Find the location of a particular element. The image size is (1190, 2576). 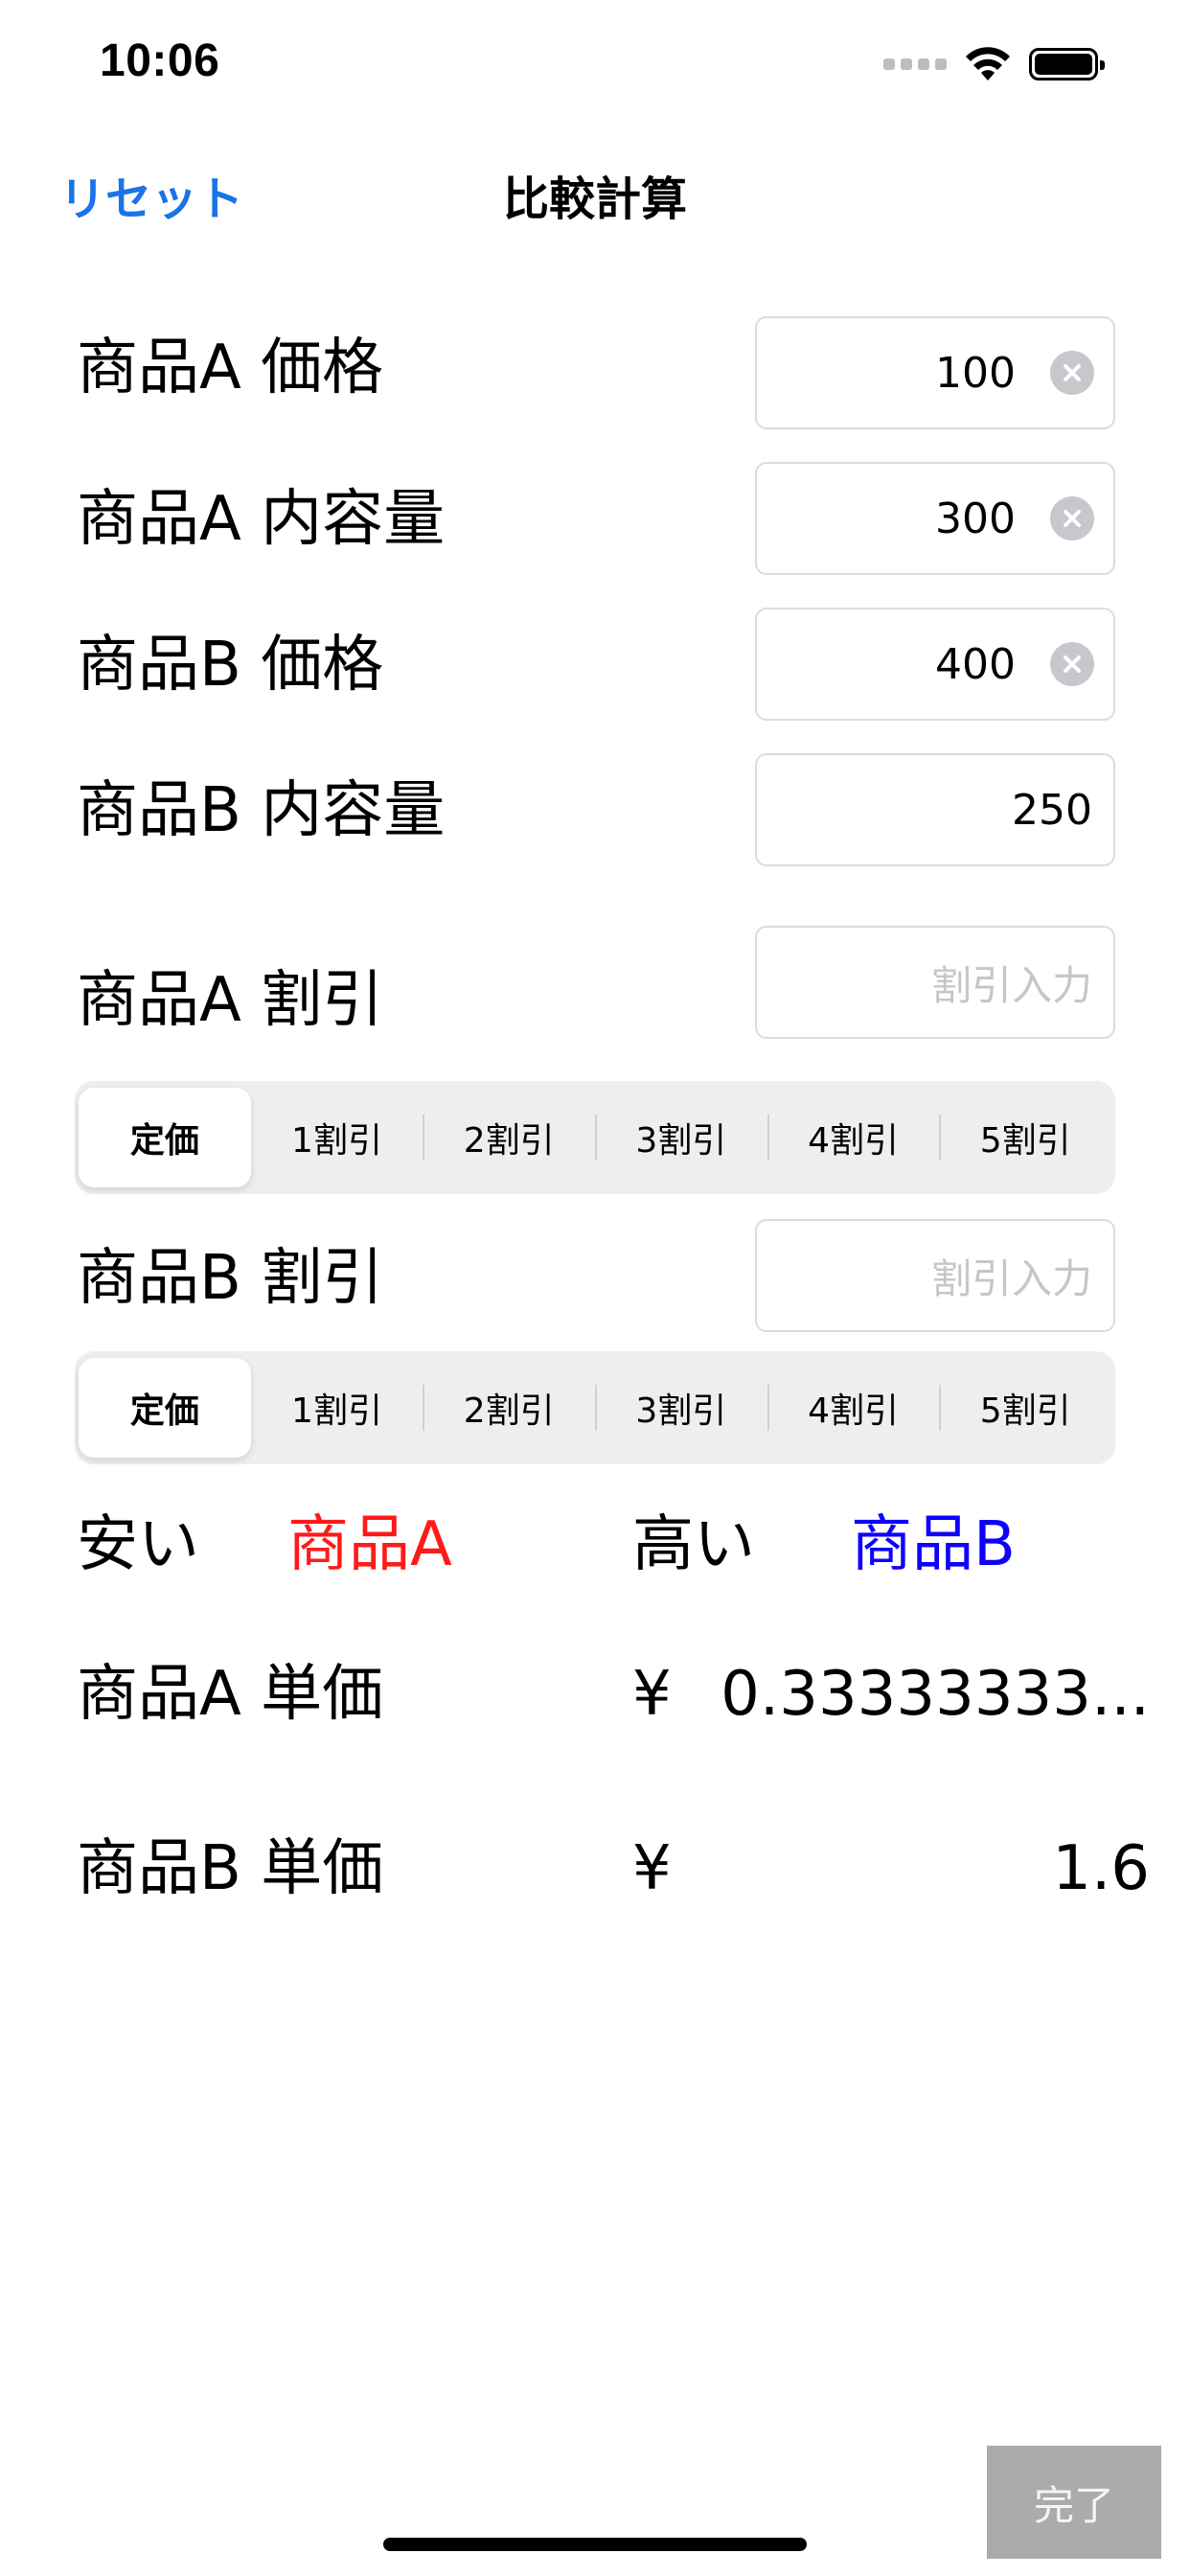

expensive-label: 高い is located at coordinates (694, 1544).